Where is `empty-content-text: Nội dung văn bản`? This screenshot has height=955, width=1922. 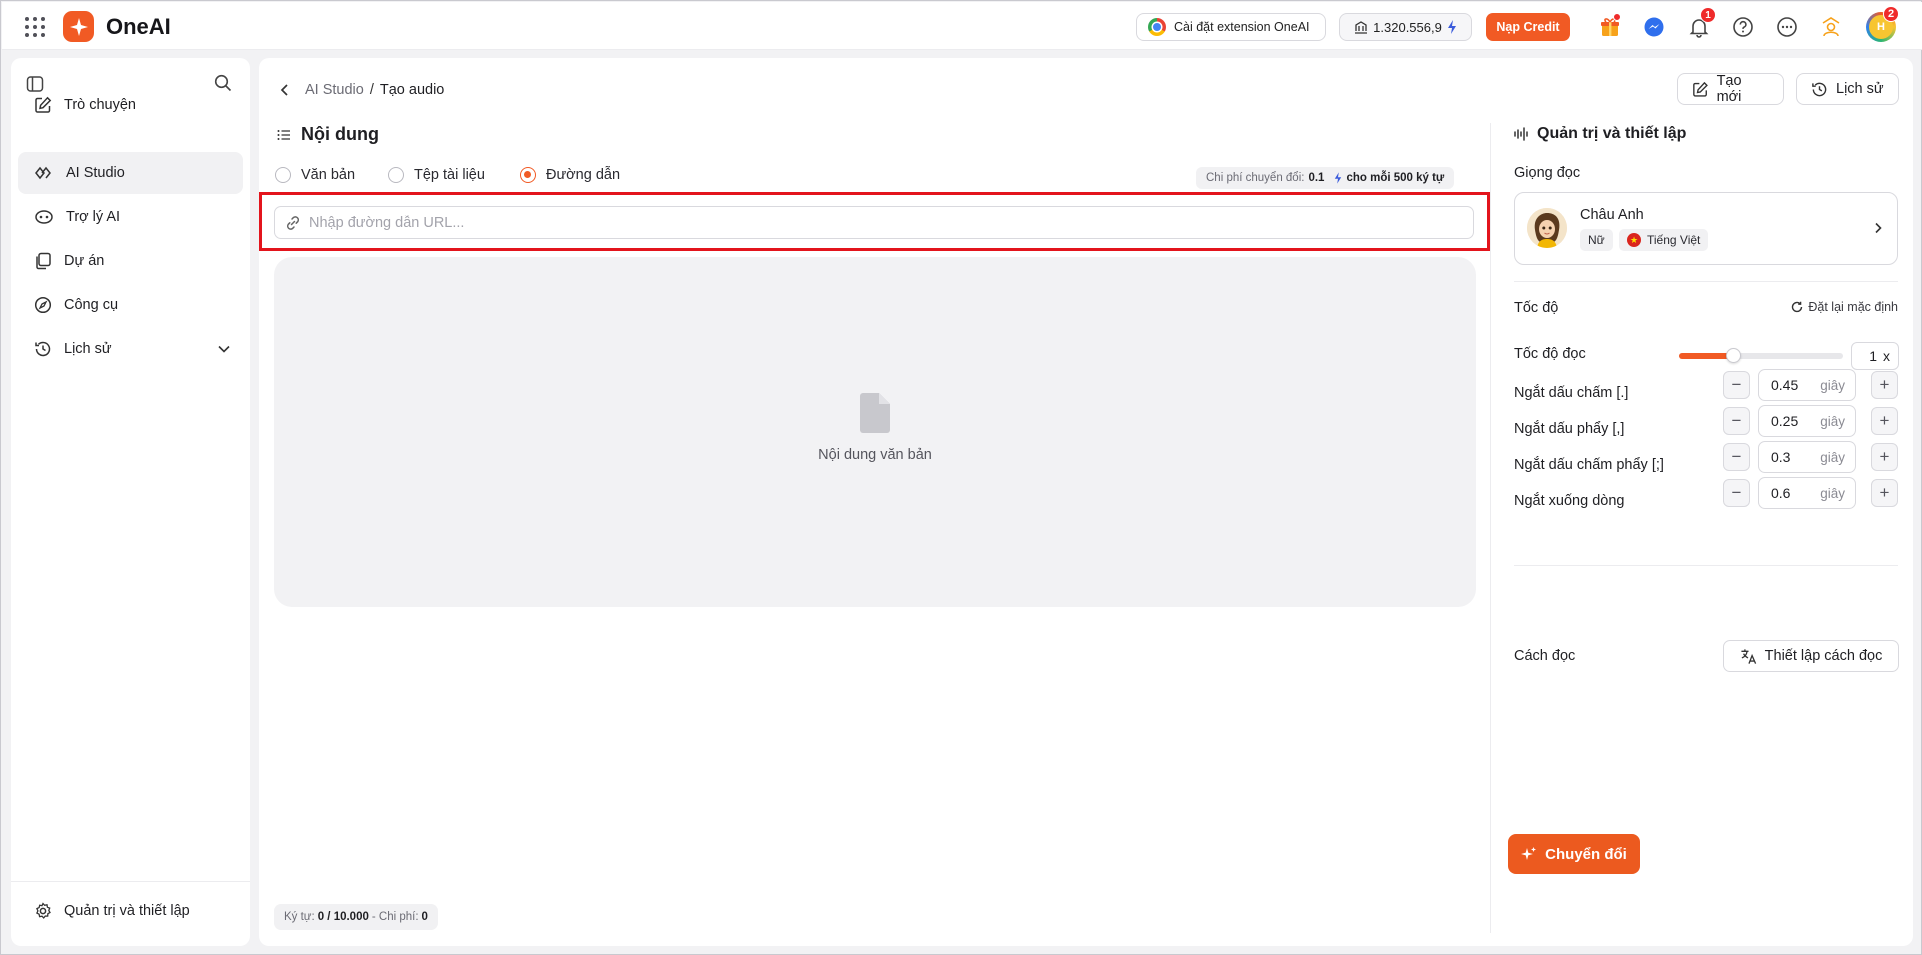 empty-content-text: Nội dung văn bản is located at coordinates (875, 455).